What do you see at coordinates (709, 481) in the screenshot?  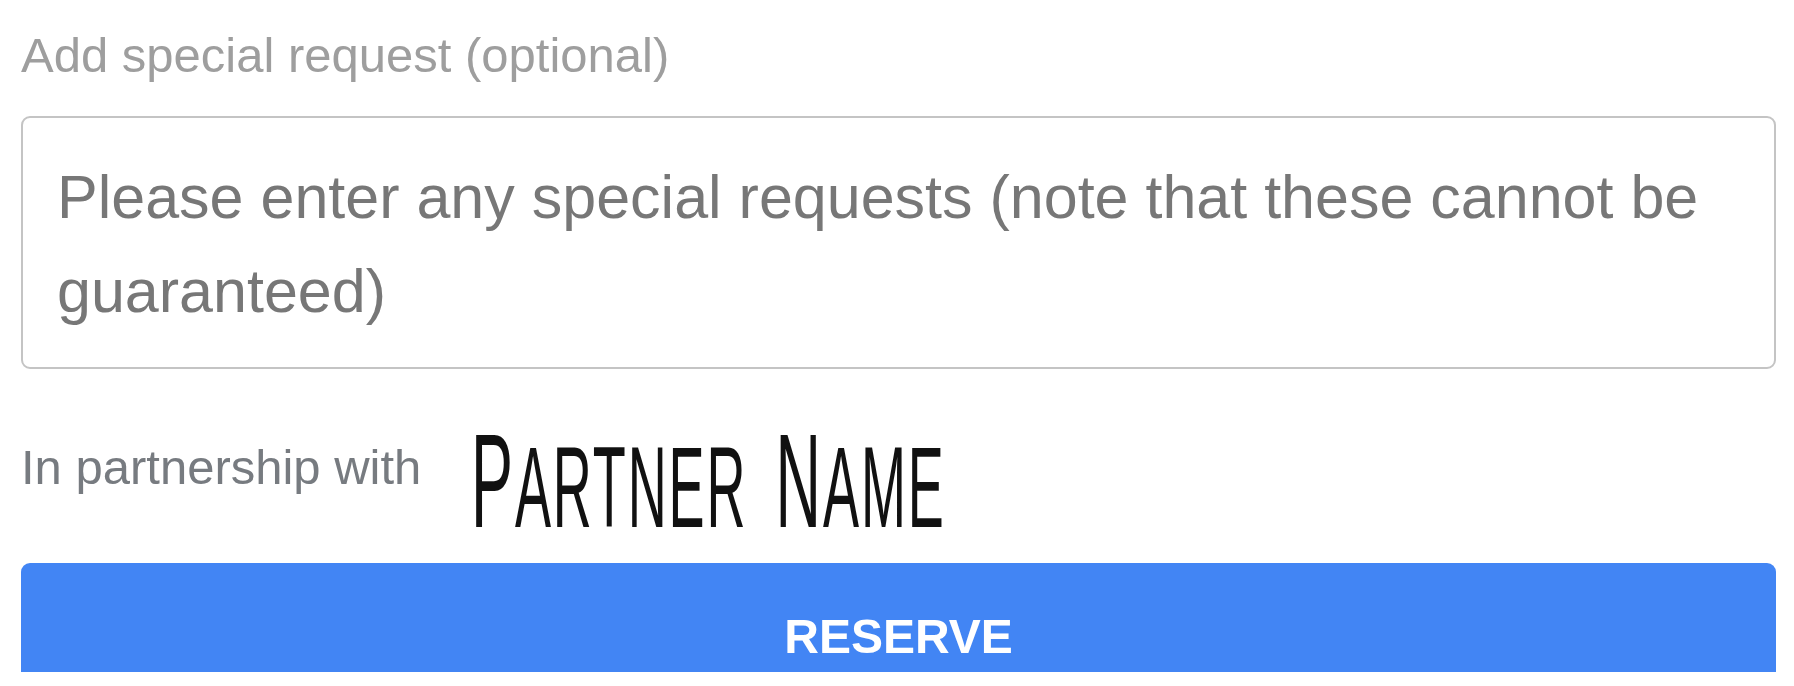 I see `partner-logo: PARTNER NAME` at bounding box center [709, 481].